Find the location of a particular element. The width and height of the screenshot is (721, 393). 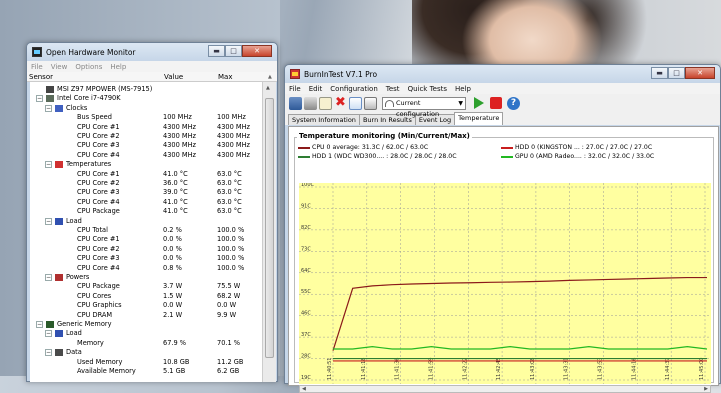

tree-scrollbar: ▲ is located at coordinates (269, 232).